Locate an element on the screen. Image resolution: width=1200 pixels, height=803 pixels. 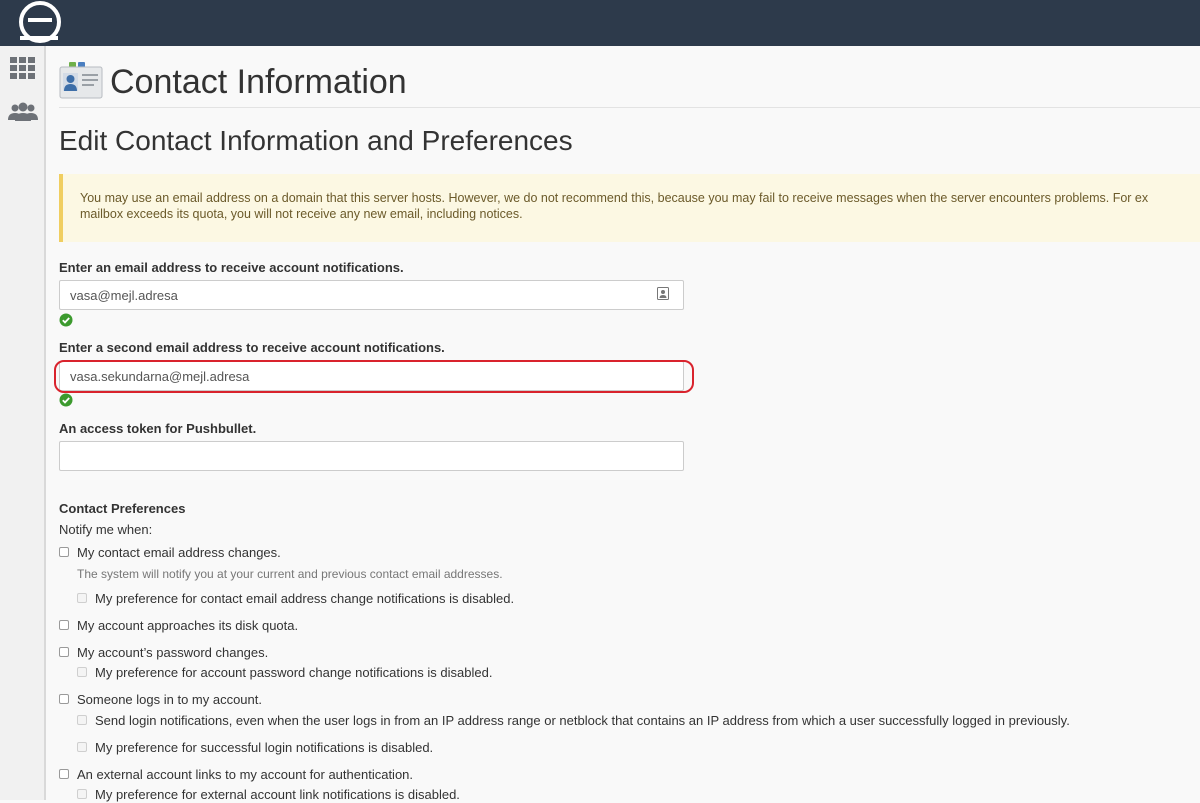
page-title: Contact Information is located at coordinates (258, 82).